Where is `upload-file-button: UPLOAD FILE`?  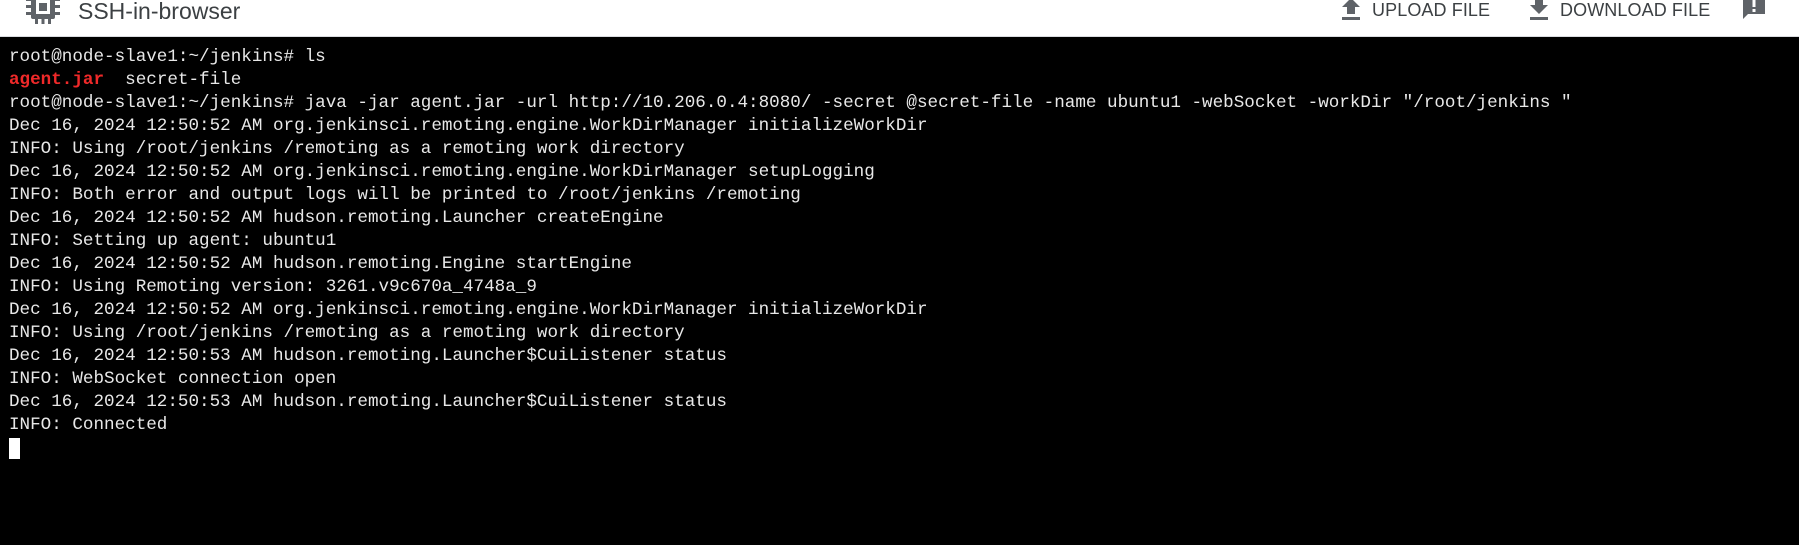 upload-file-button: UPLOAD FILE is located at coordinates (1415, 12).